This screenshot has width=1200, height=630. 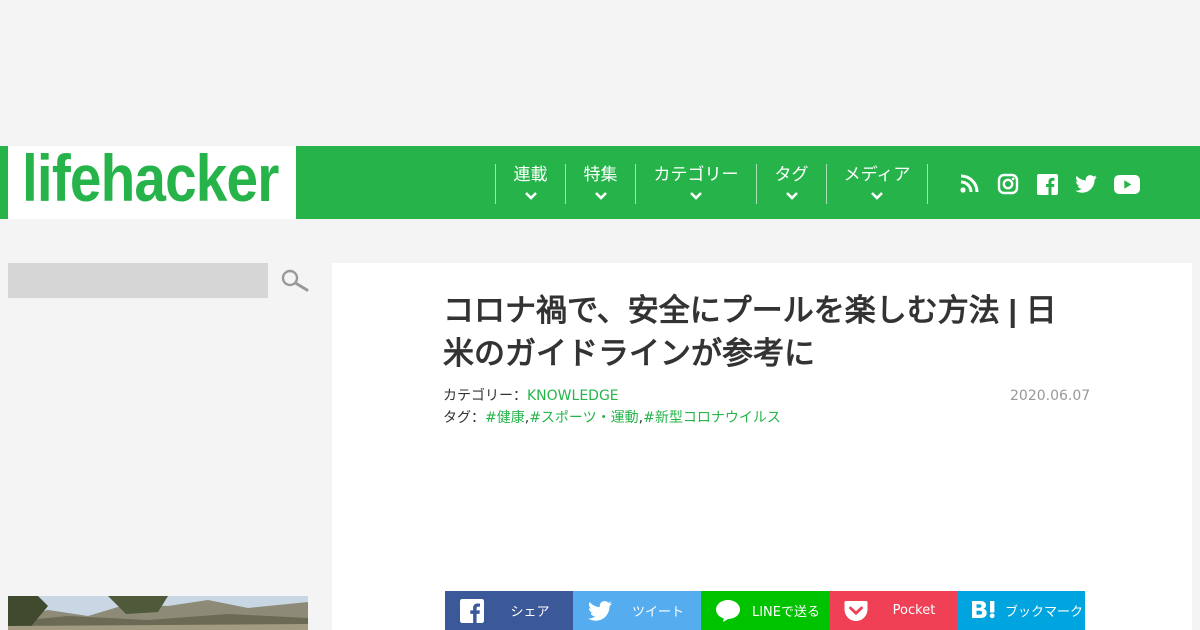 I want to click on nav-item-label: メディア, so click(x=877, y=175).